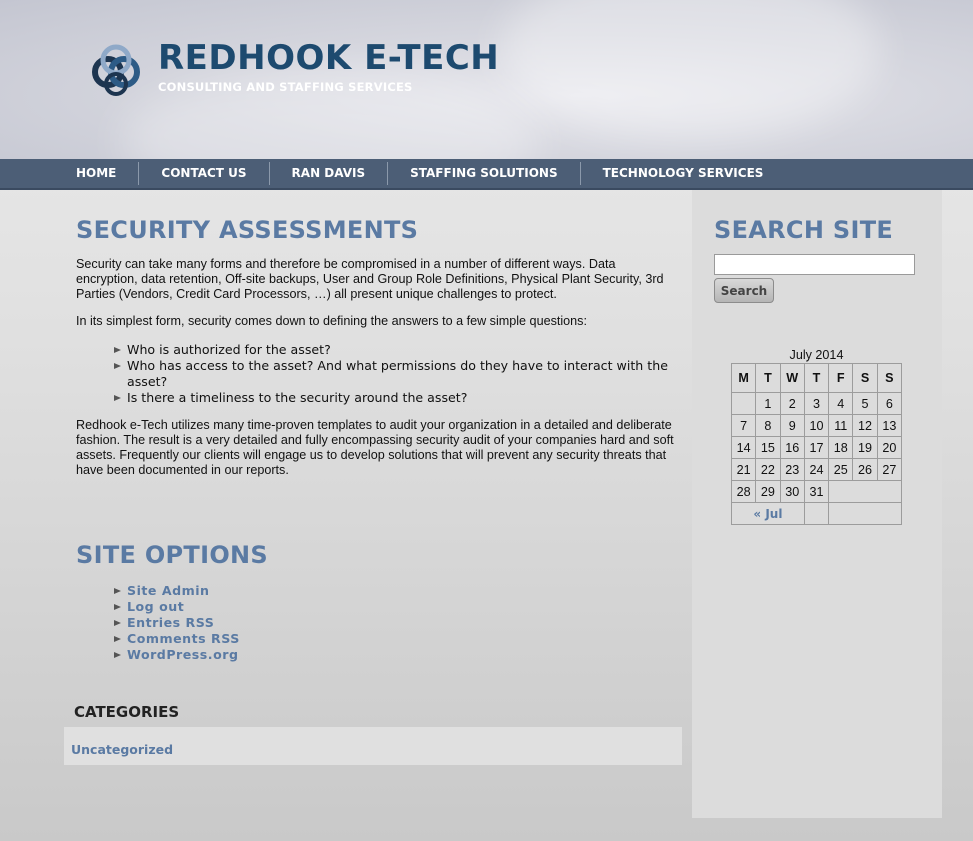 The height and width of the screenshot is (841, 973). What do you see at coordinates (155, 606) in the screenshot?
I see `log-out-link: Log out` at bounding box center [155, 606].